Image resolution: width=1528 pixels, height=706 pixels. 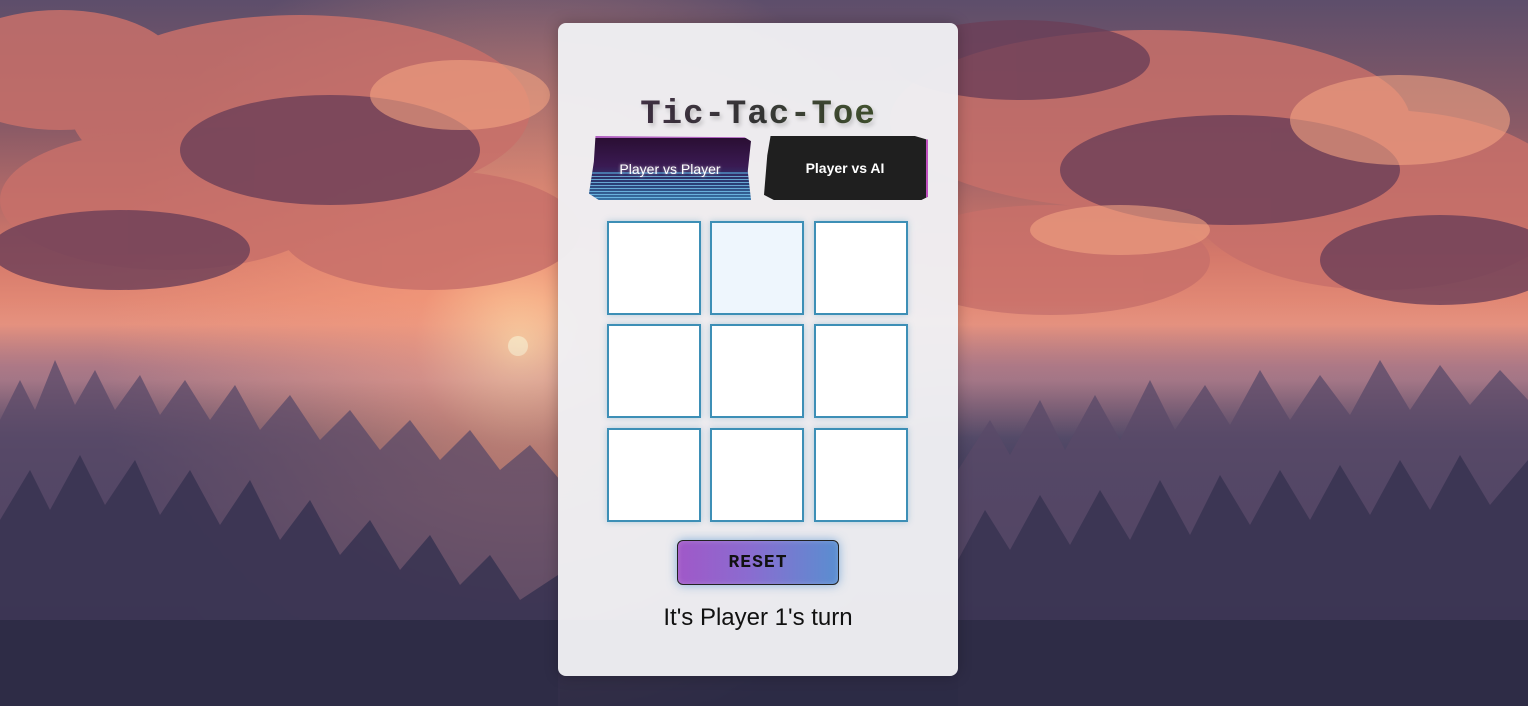 I want to click on game-board, so click(x=758, y=372).